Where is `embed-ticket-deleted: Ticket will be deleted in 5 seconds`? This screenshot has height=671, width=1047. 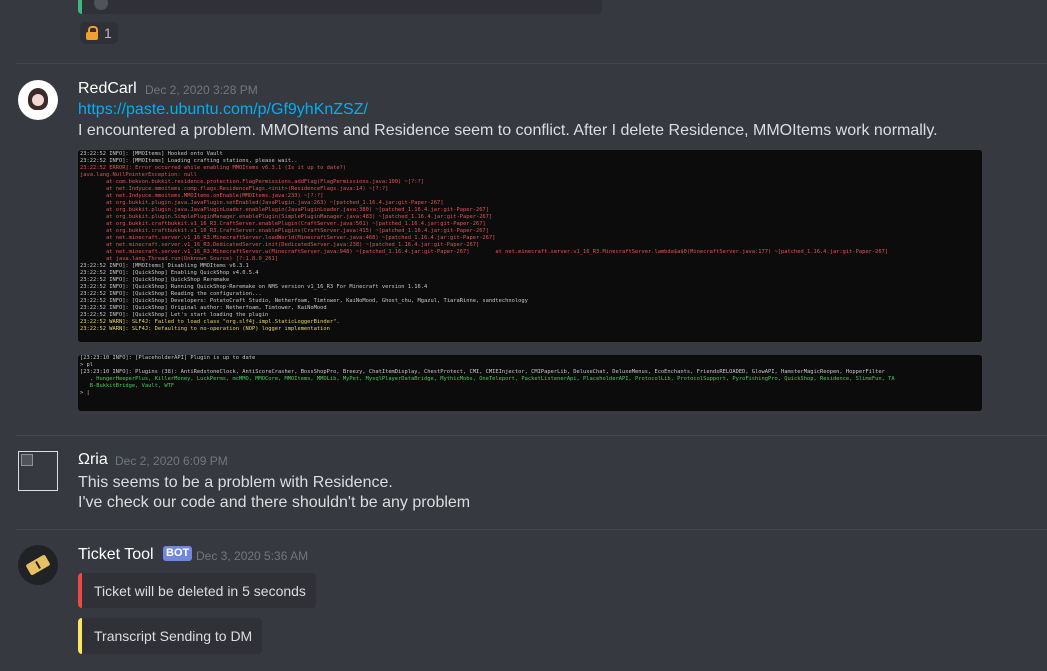 embed-ticket-deleted: Ticket will be deleted in 5 seconds is located at coordinates (197, 590).